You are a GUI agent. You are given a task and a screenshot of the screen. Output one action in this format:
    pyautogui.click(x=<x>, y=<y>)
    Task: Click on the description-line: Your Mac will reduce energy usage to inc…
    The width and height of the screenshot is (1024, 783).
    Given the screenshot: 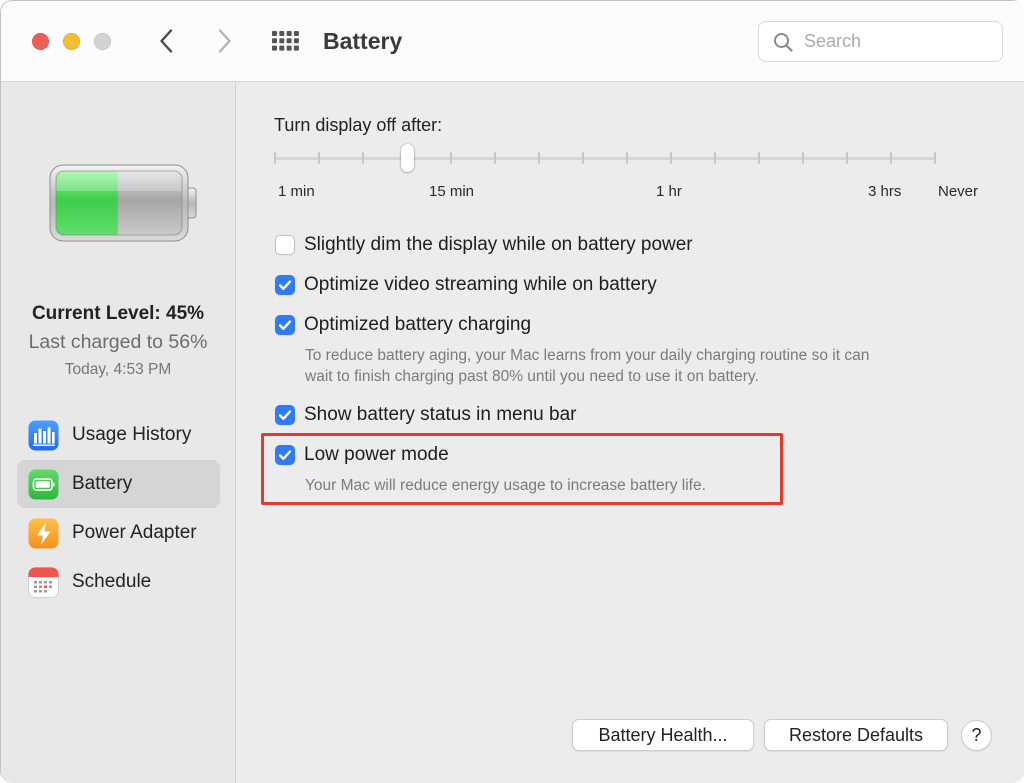 What is the action you would take?
    pyautogui.click(x=505, y=485)
    